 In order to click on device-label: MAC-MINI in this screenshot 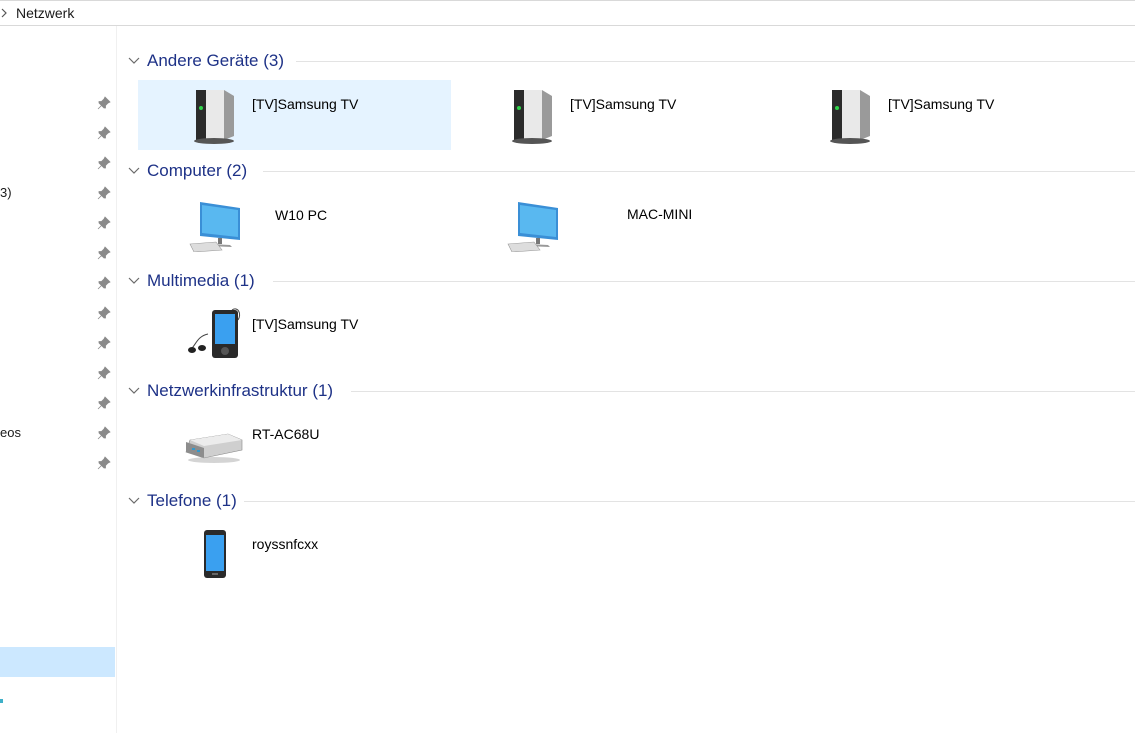, I will do `click(660, 214)`.